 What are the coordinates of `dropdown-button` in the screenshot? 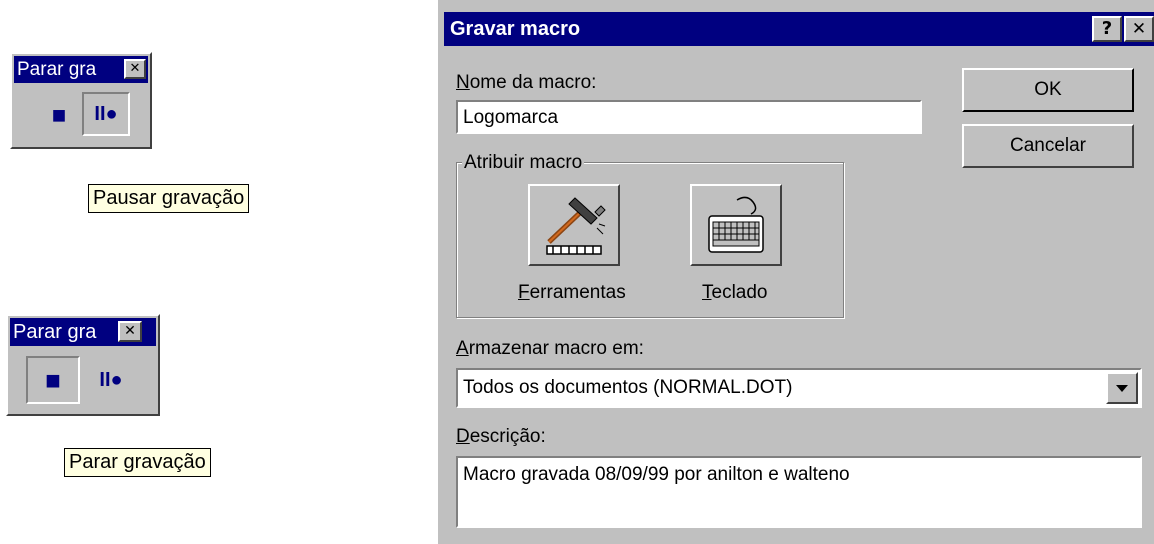 It's located at (1122, 388).